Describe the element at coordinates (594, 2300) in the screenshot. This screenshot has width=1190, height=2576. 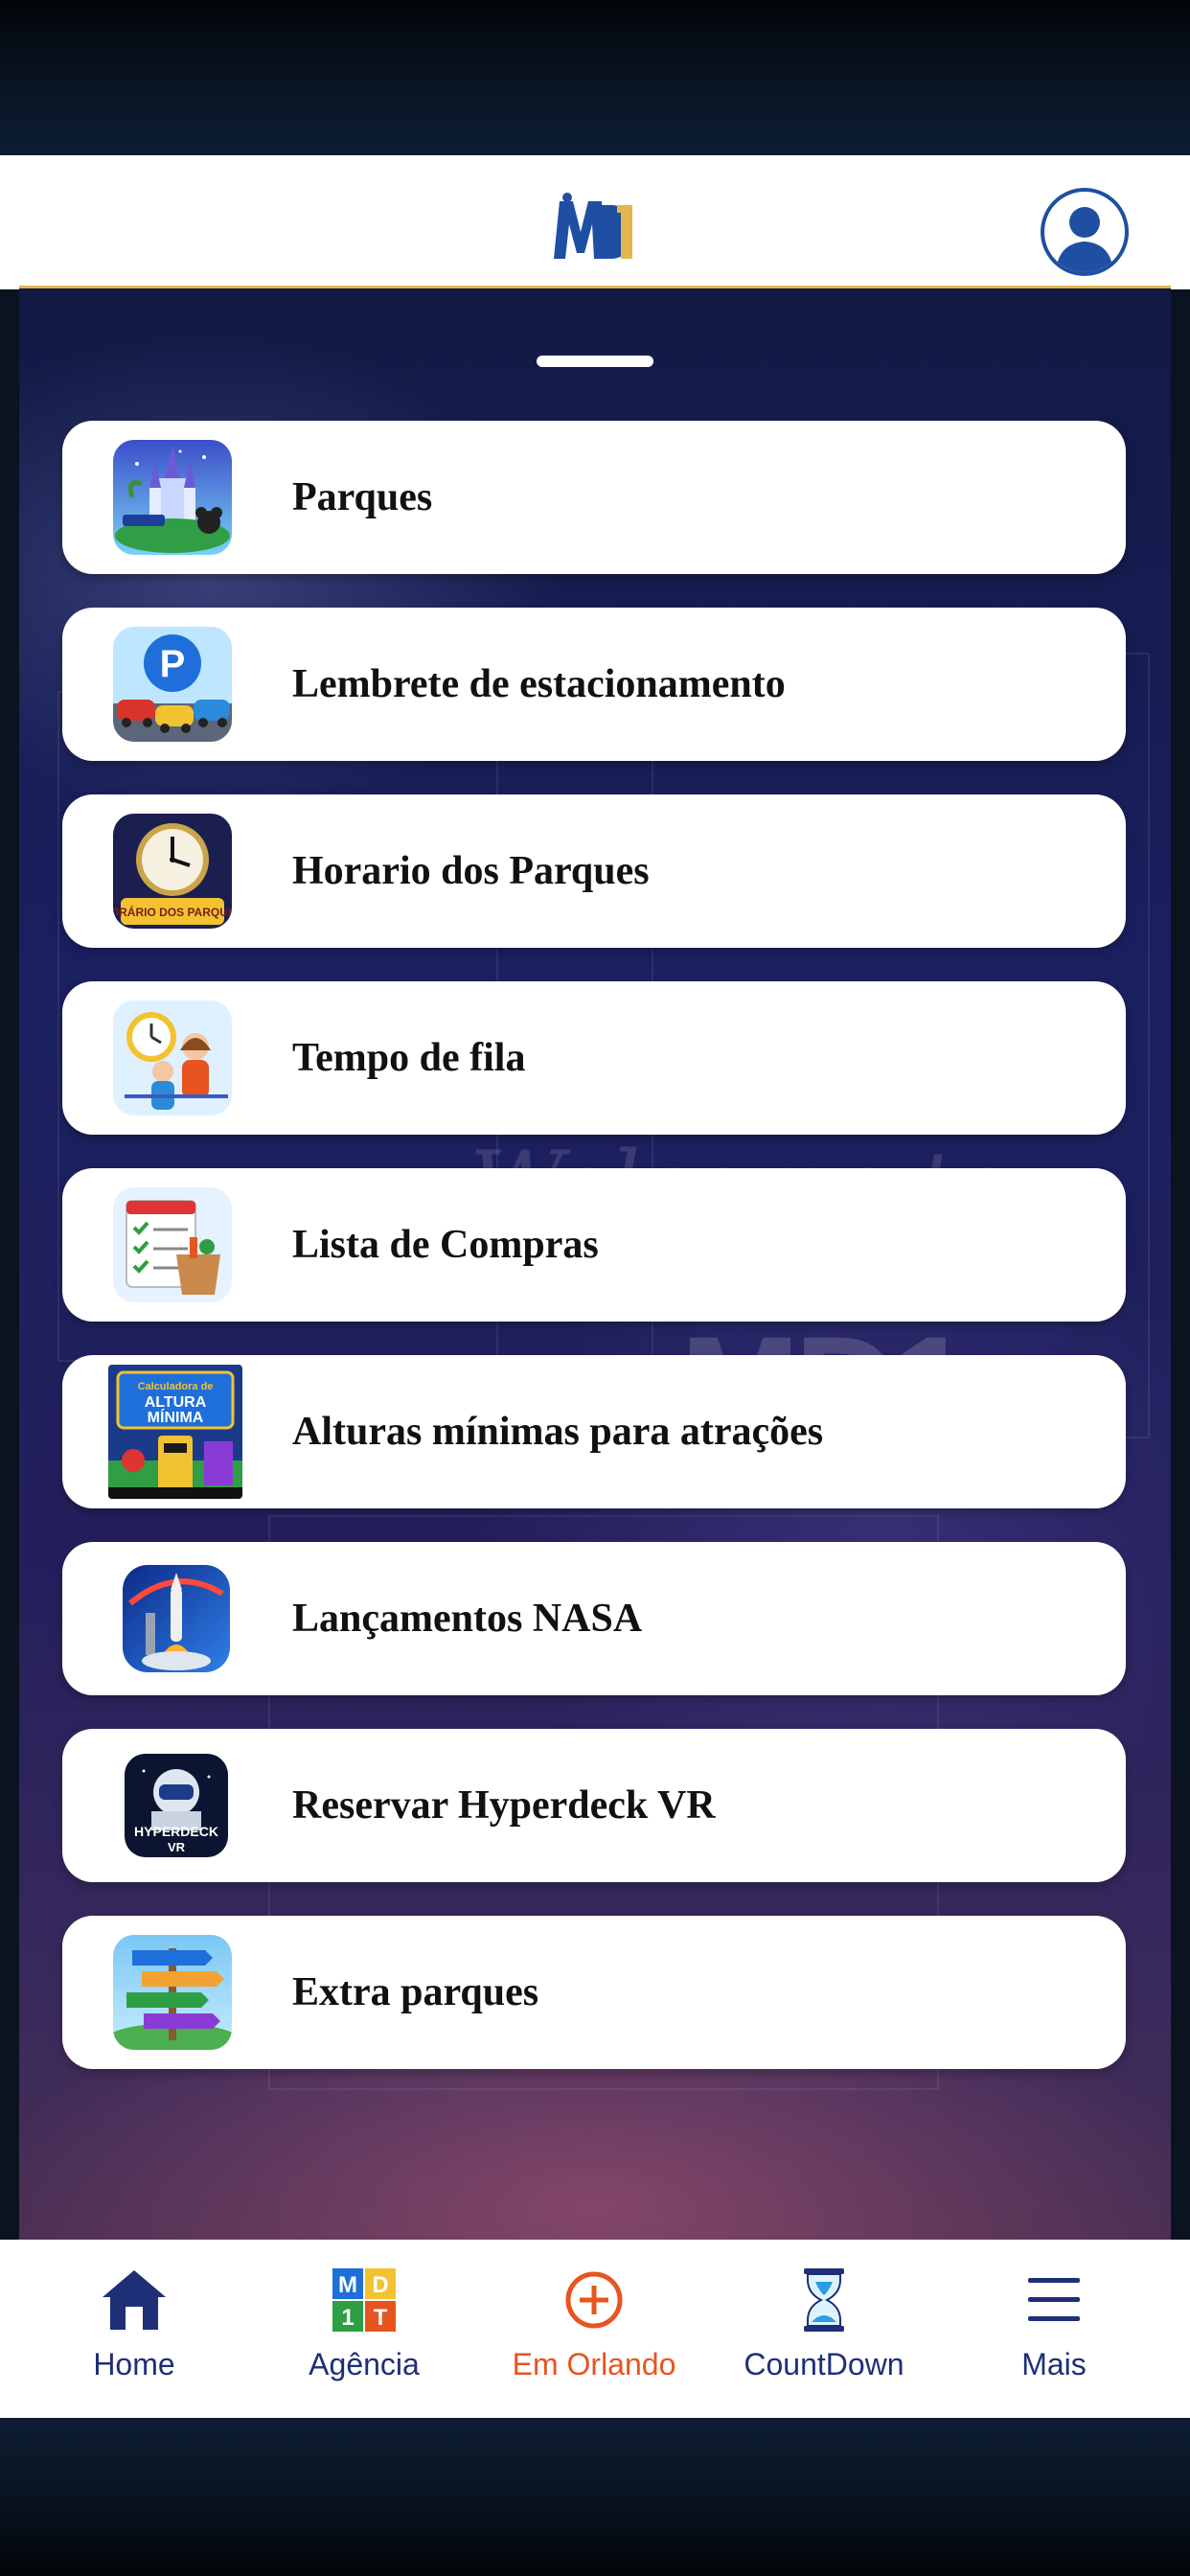
I see `plus-circle-icon` at that location.